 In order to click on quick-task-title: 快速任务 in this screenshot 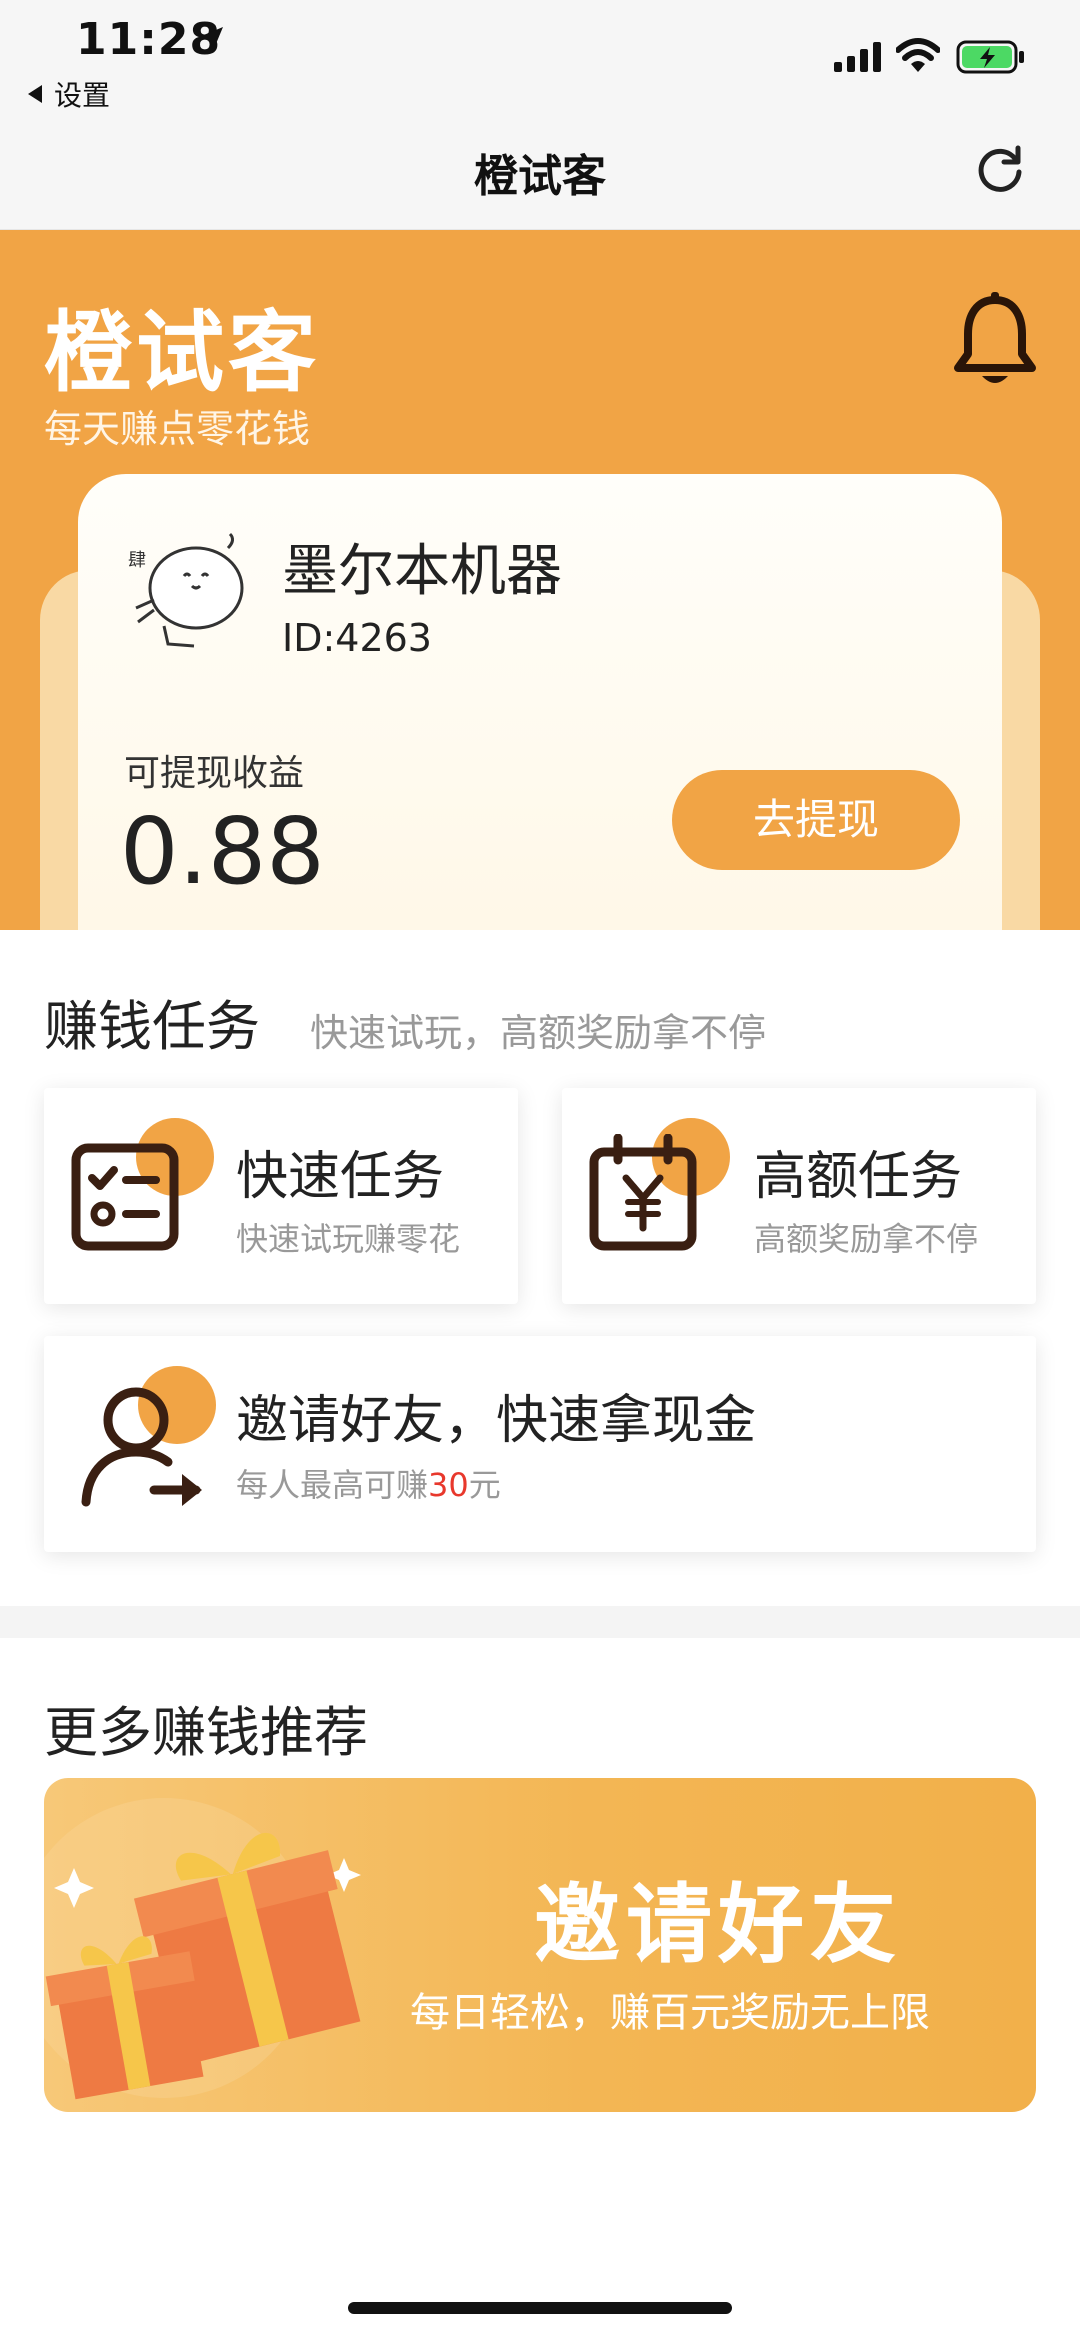, I will do `click(340, 1177)`.